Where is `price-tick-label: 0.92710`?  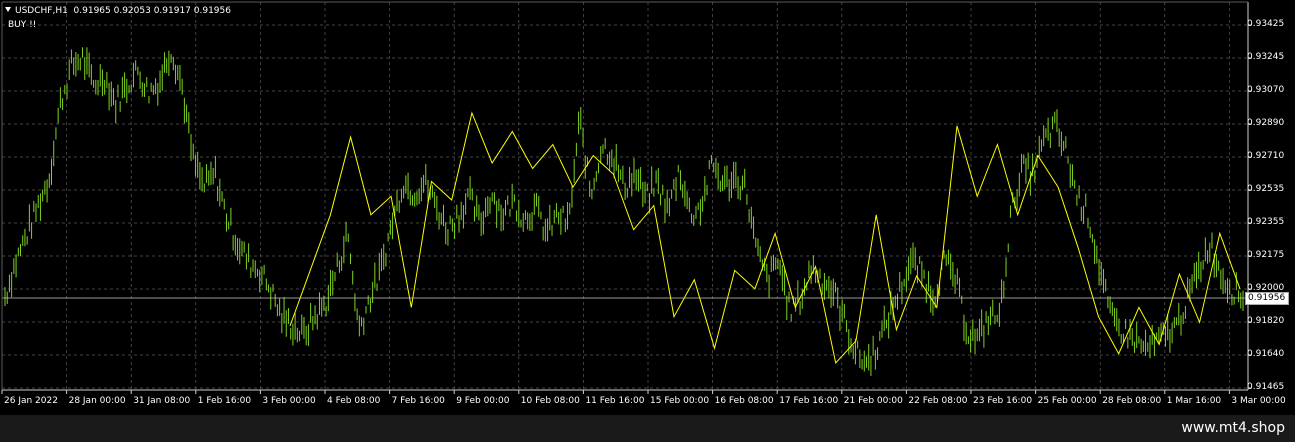
price-tick-label: 0.92710 is located at coordinates (1266, 156).